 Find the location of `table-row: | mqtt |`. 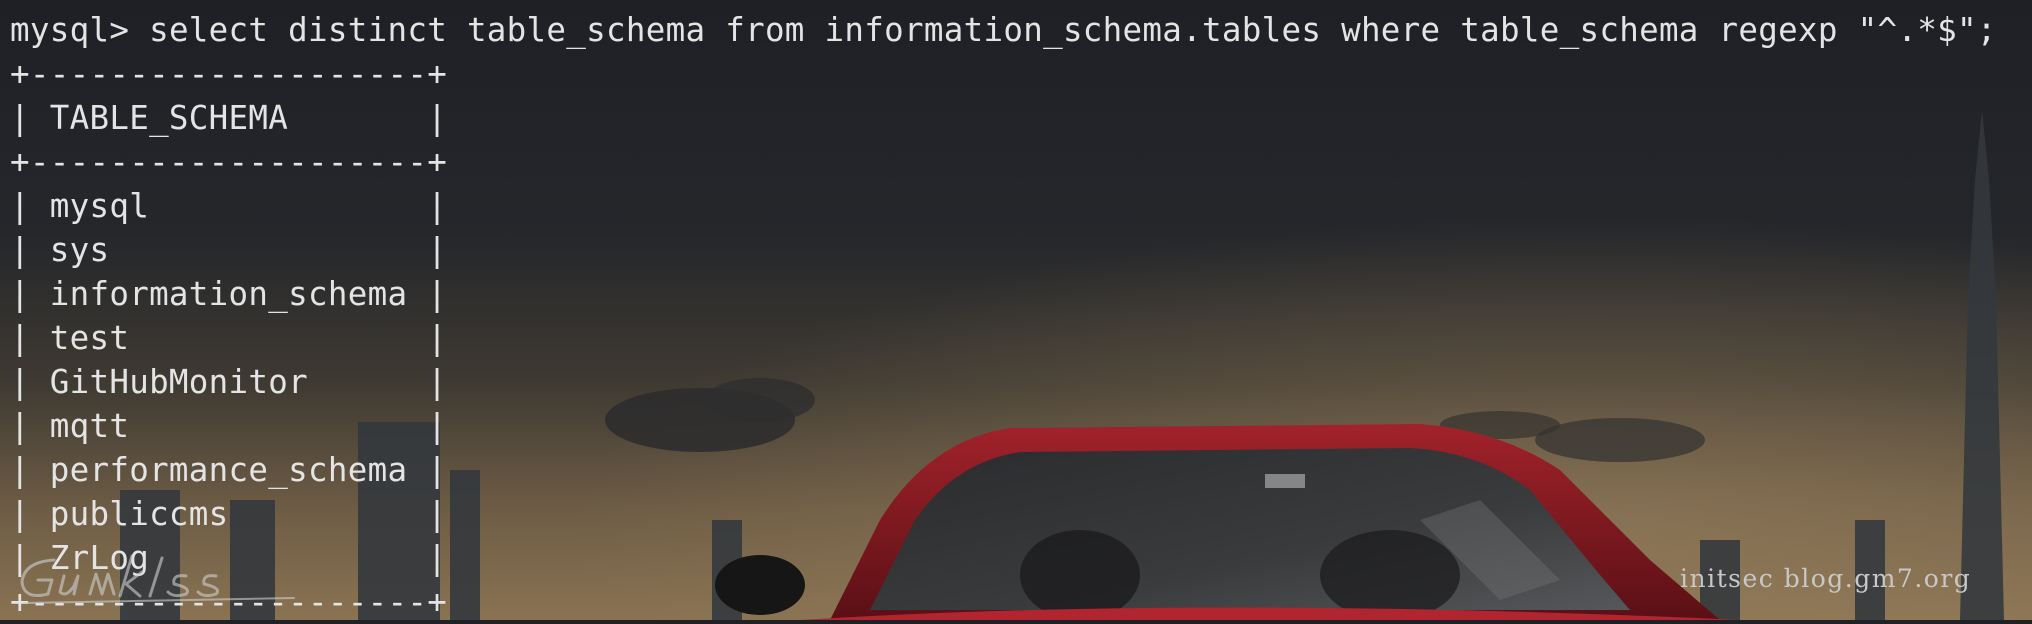

table-row: | mqtt | is located at coordinates (229, 426).